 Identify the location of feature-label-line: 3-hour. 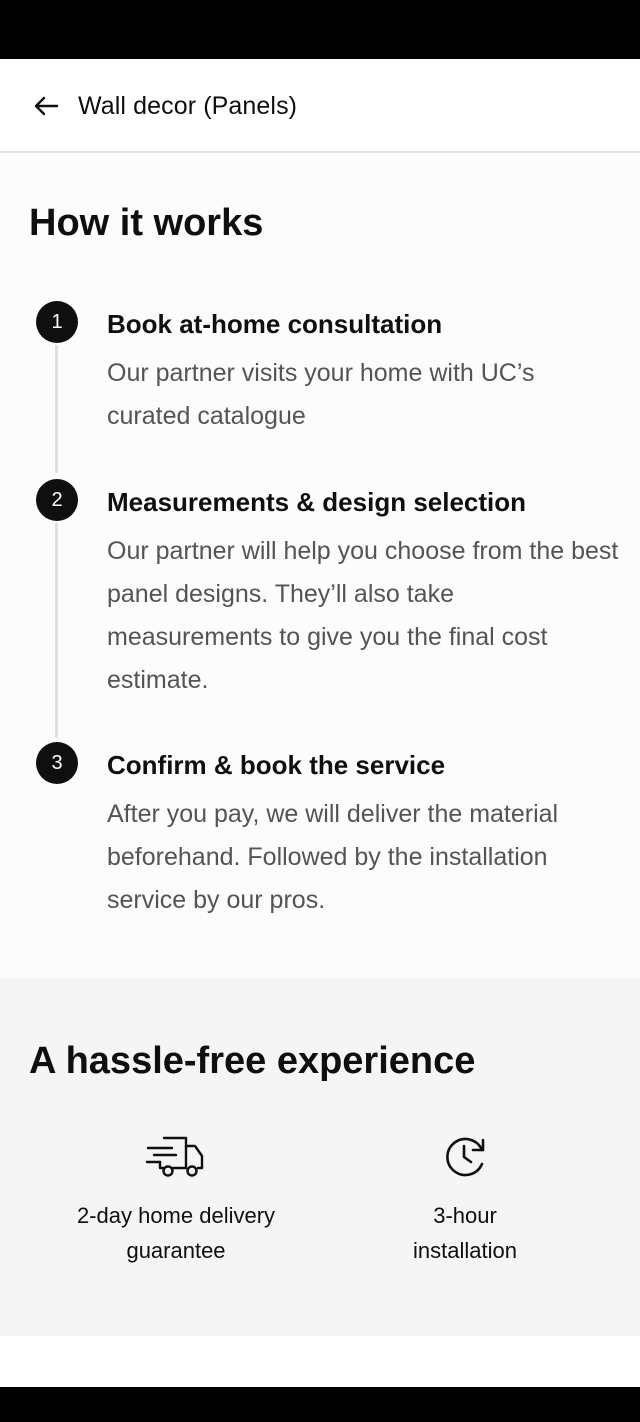
(465, 1215).